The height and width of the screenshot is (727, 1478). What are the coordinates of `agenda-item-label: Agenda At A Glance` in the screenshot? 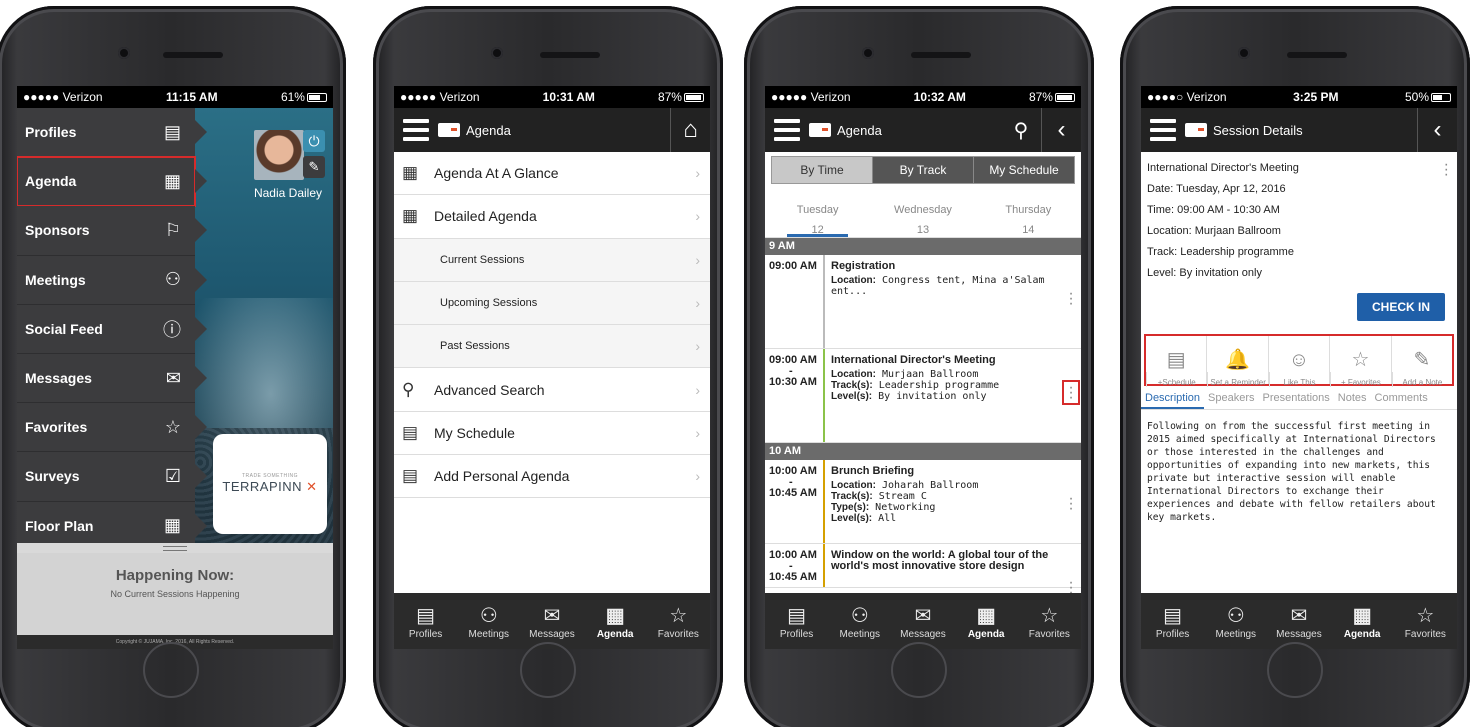 It's located at (496, 173).